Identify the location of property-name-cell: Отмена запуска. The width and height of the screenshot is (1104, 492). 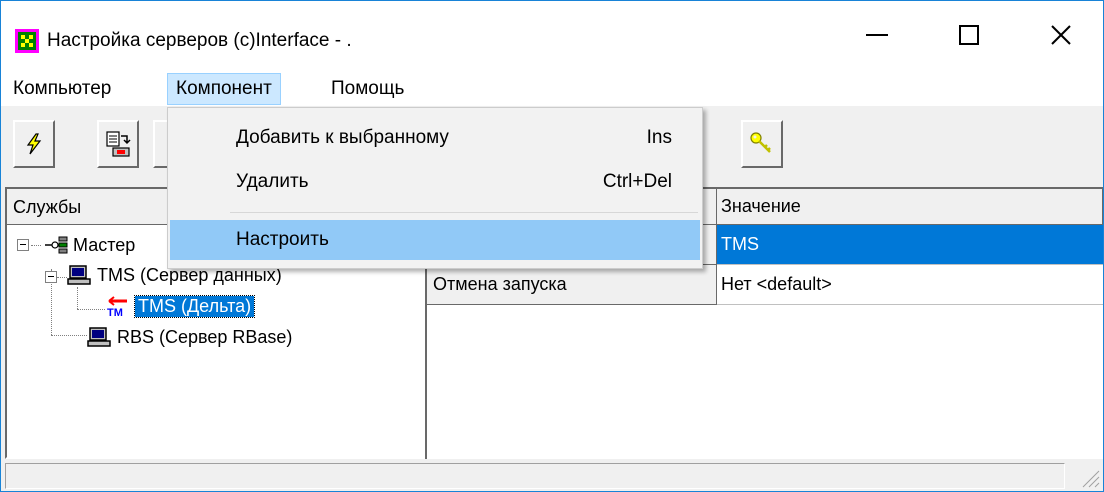
(572, 285).